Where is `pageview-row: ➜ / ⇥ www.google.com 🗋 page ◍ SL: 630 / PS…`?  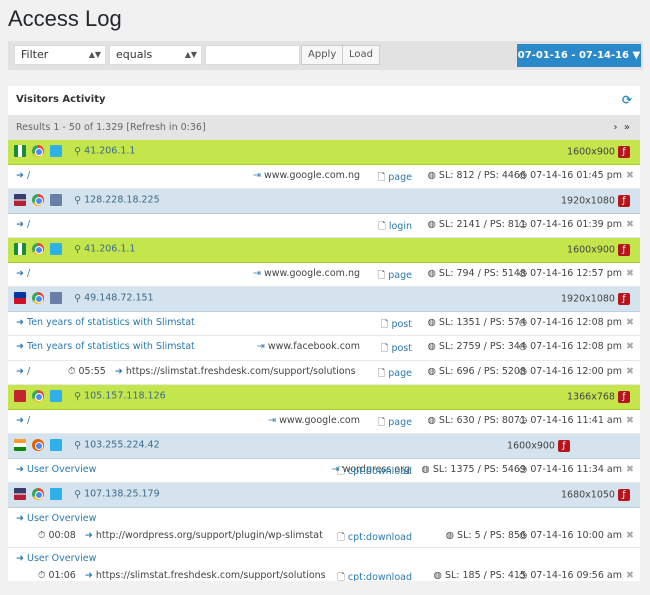
pageview-row: ➜ / ⇥ www.google.com 🗋 page ◍ SL: 630 / PS… is located at coordinates (324, 421).